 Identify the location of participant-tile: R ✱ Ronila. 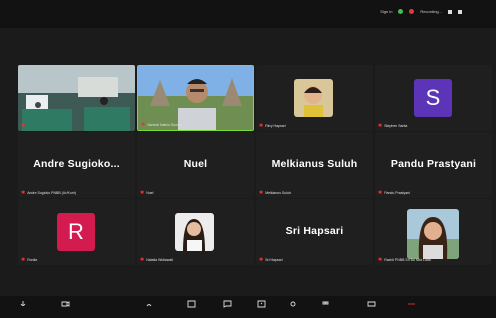
(76, 232).